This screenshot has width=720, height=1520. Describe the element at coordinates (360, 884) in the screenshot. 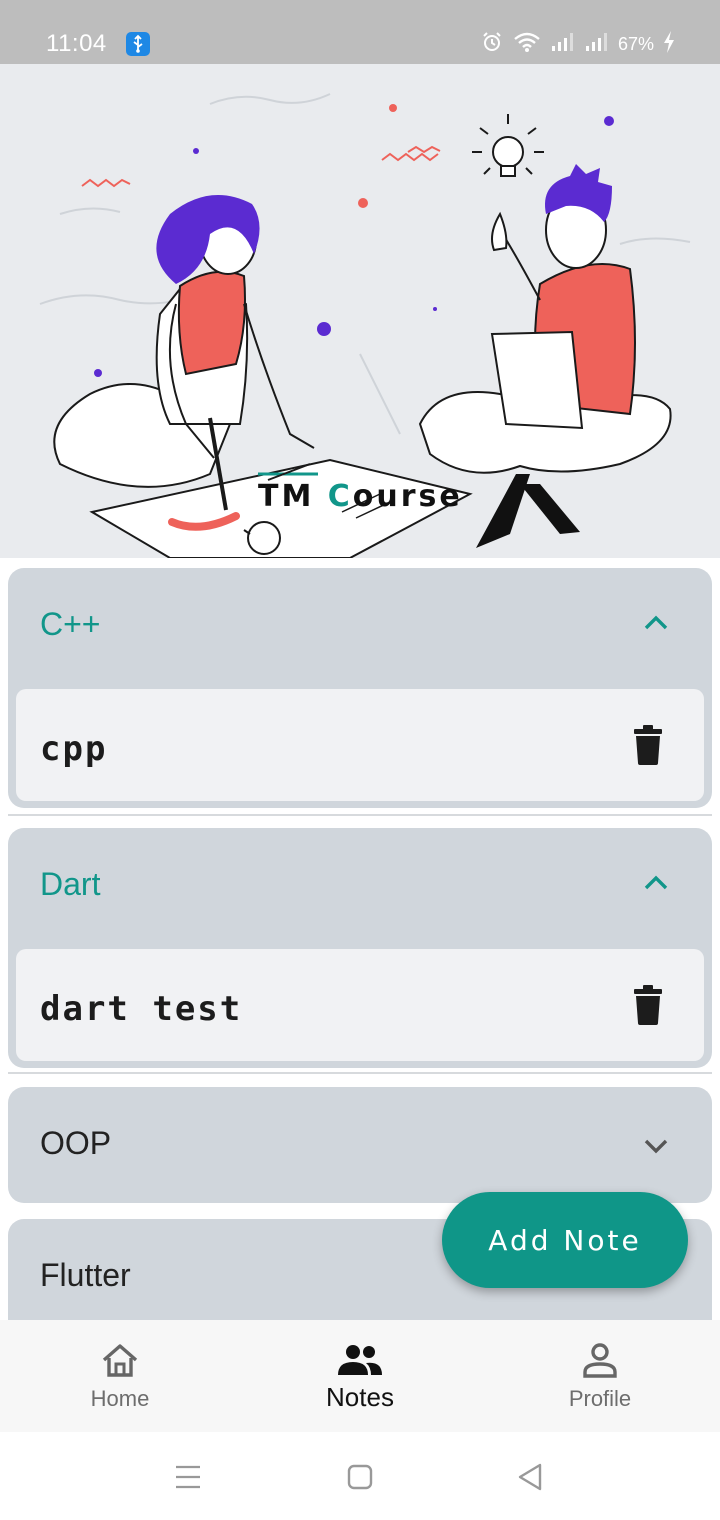

I see `panel-header-dart: Dart` at that location.